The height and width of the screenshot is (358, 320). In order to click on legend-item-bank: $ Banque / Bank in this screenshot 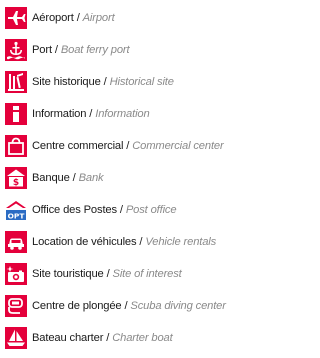, I will do `click(127, 177)`.